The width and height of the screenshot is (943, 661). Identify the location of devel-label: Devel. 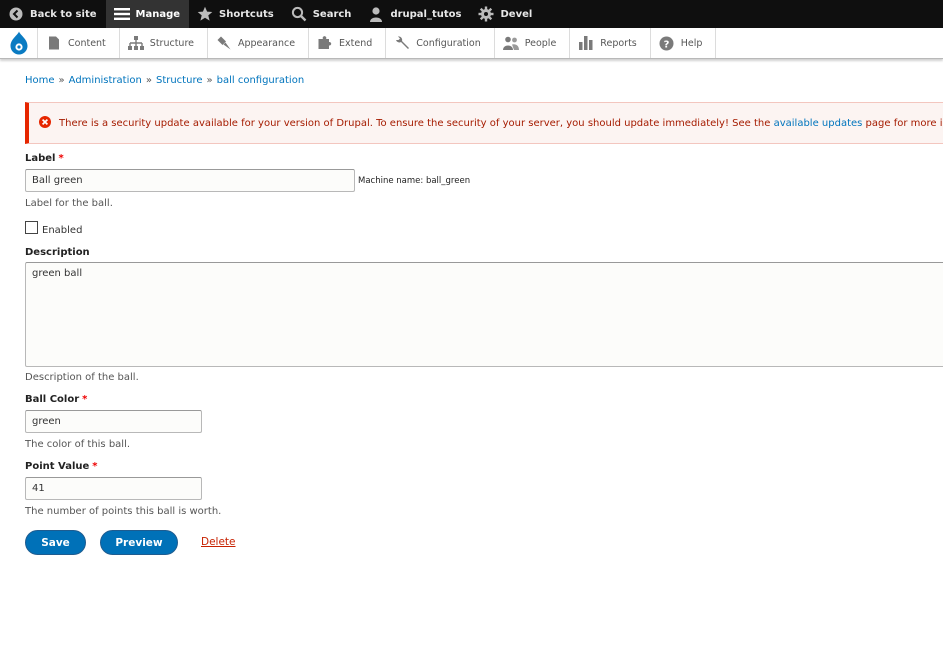
(516, 14).